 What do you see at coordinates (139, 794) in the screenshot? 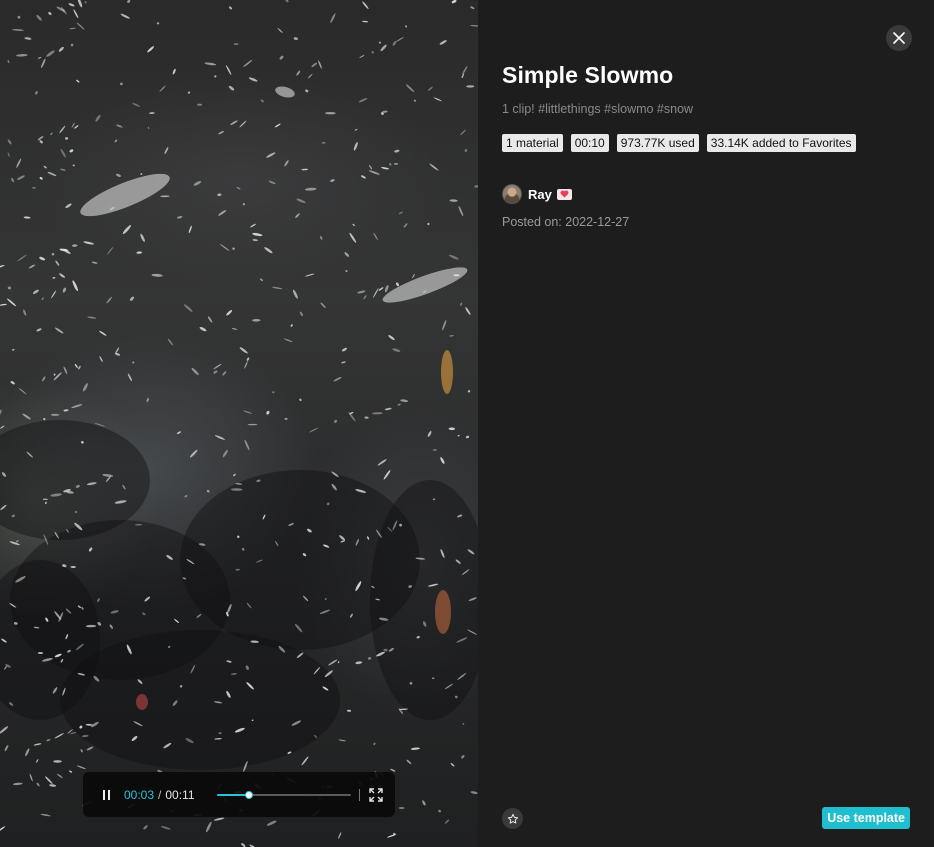
I see `current-time: 00:03` at bounding box center [139, 794].